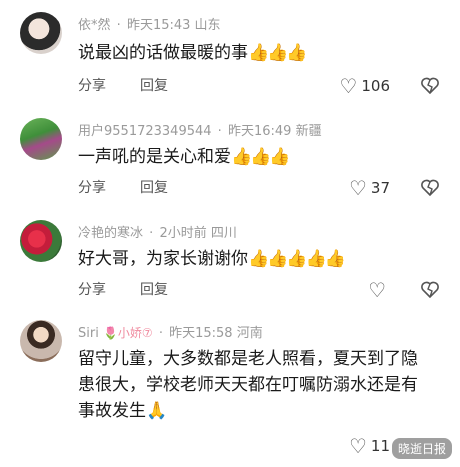  I want to click on like-count: 11, so click(380, 446).